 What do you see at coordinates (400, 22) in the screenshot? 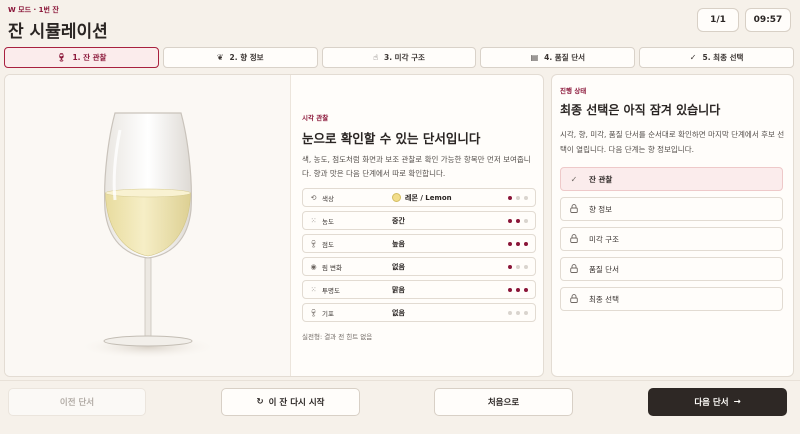
I see `app-header: W 모드 · 1번 잔 잔 시뮬레이션 1/1 09:57` at bounding box center [400, 22].